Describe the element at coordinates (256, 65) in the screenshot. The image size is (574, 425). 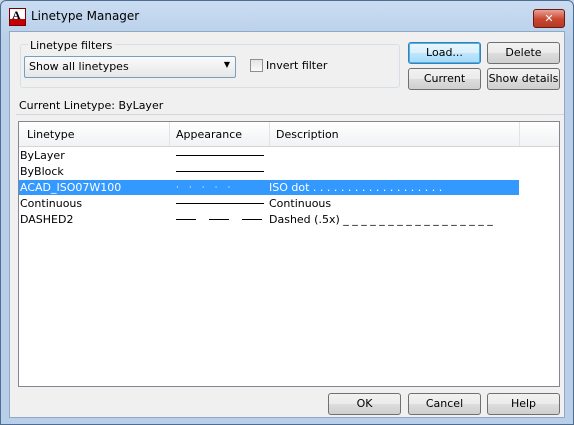
I see `invert-filter-checkbox` at that location.